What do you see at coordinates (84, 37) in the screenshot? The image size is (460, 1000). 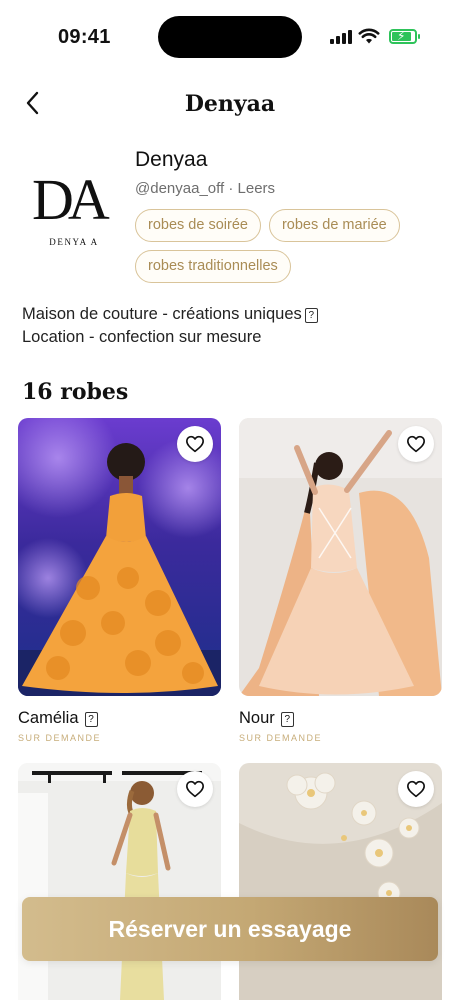 I see `status-time: 09:41` at bounding box center [84, 37].